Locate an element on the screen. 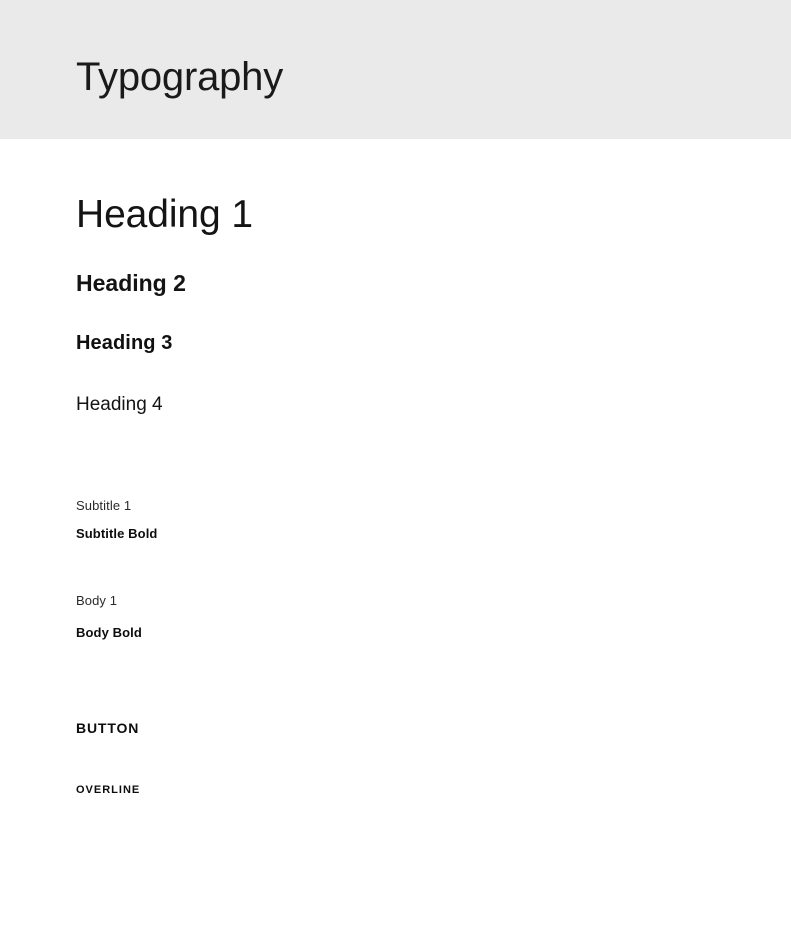 The image size is (791, 948). page-header: Typography is located at coordinates (395, 69).